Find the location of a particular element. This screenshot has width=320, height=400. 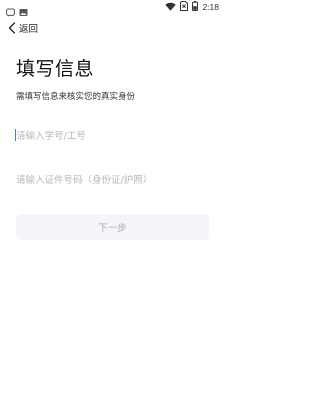

back-label: 返回 is located at coordinates (29, 29).